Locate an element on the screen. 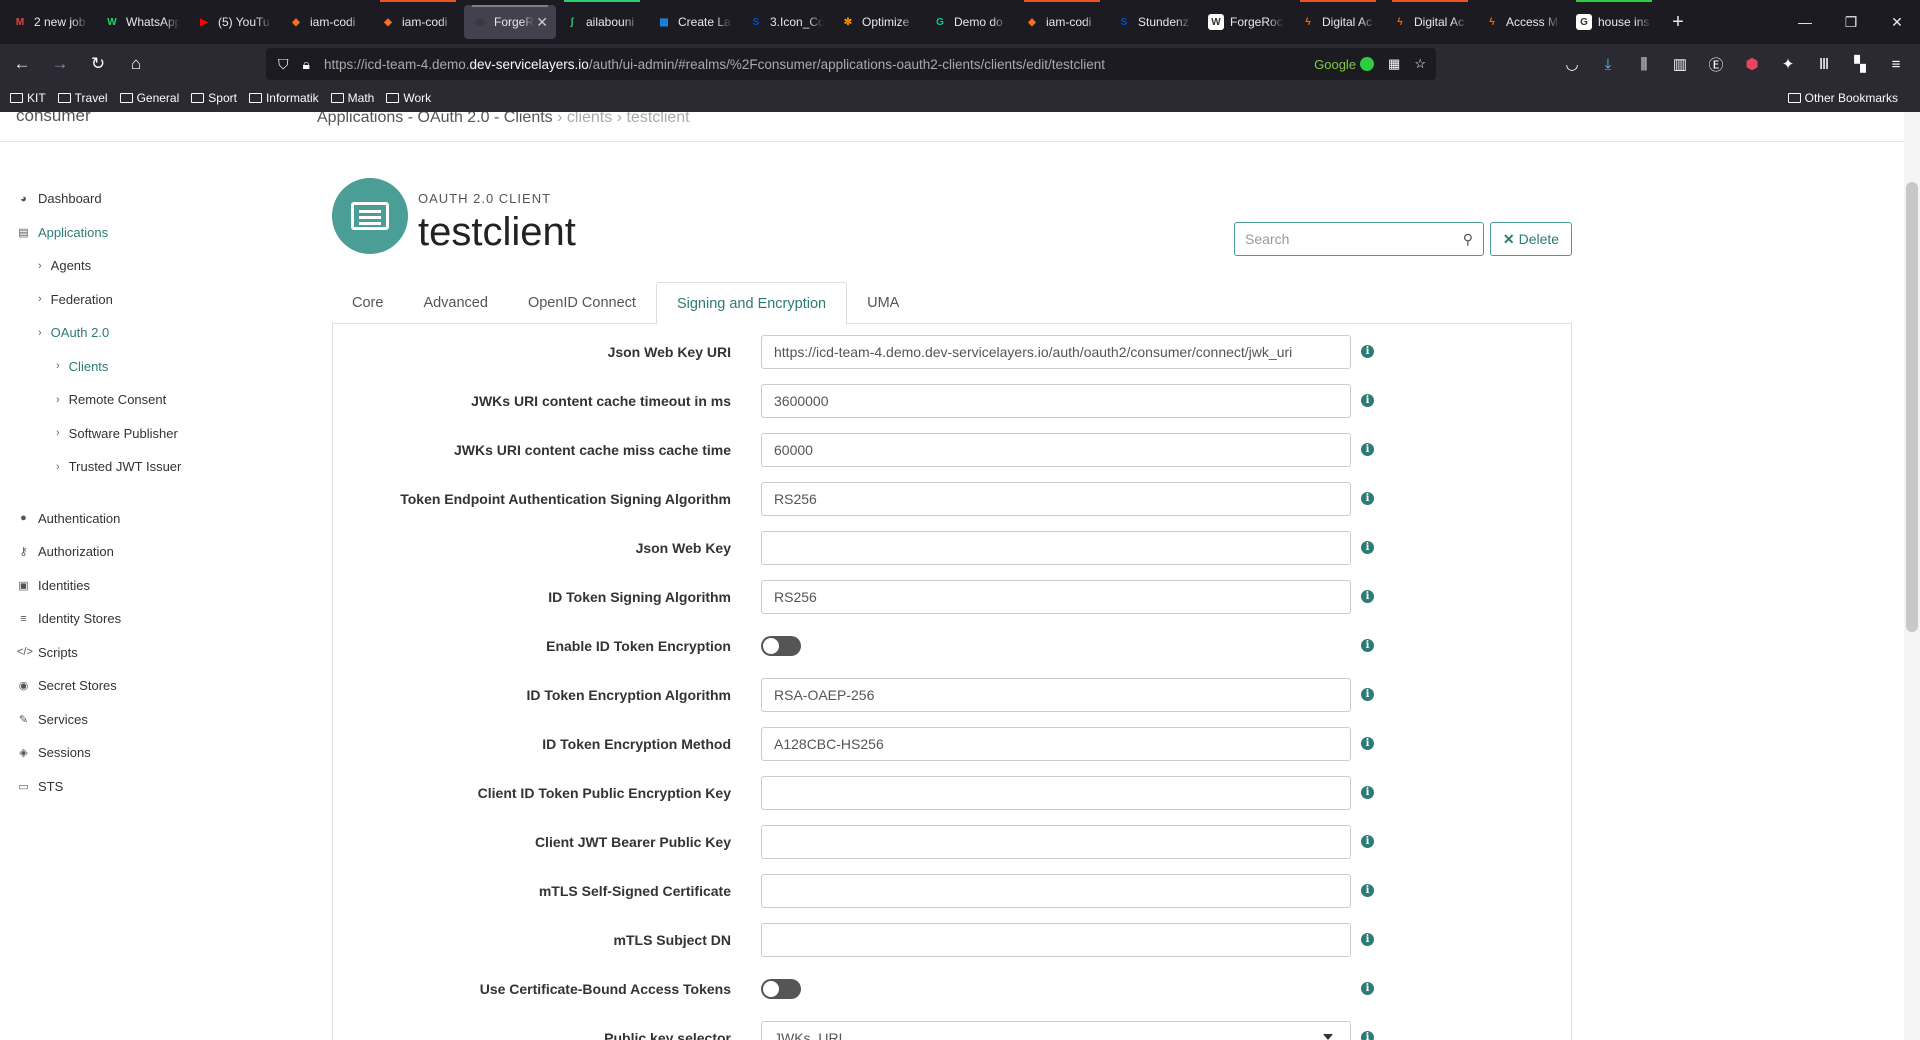 The image size is (1920, 1040). breadcrumb-root: Applications - OAuth 2.0 - Clients is located at coordinates (435, 119).